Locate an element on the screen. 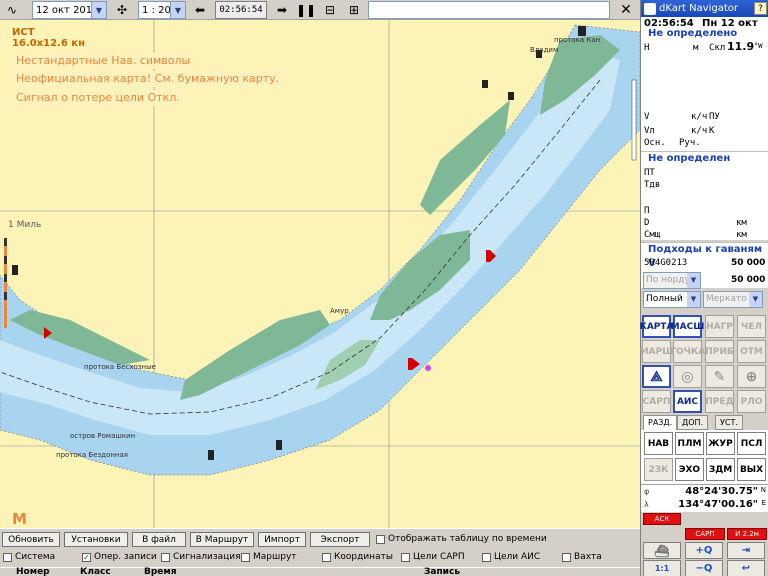 The width and height of the screenshot is (768, 576). scale-button: МАСШ is located at coordinates (687, 326).